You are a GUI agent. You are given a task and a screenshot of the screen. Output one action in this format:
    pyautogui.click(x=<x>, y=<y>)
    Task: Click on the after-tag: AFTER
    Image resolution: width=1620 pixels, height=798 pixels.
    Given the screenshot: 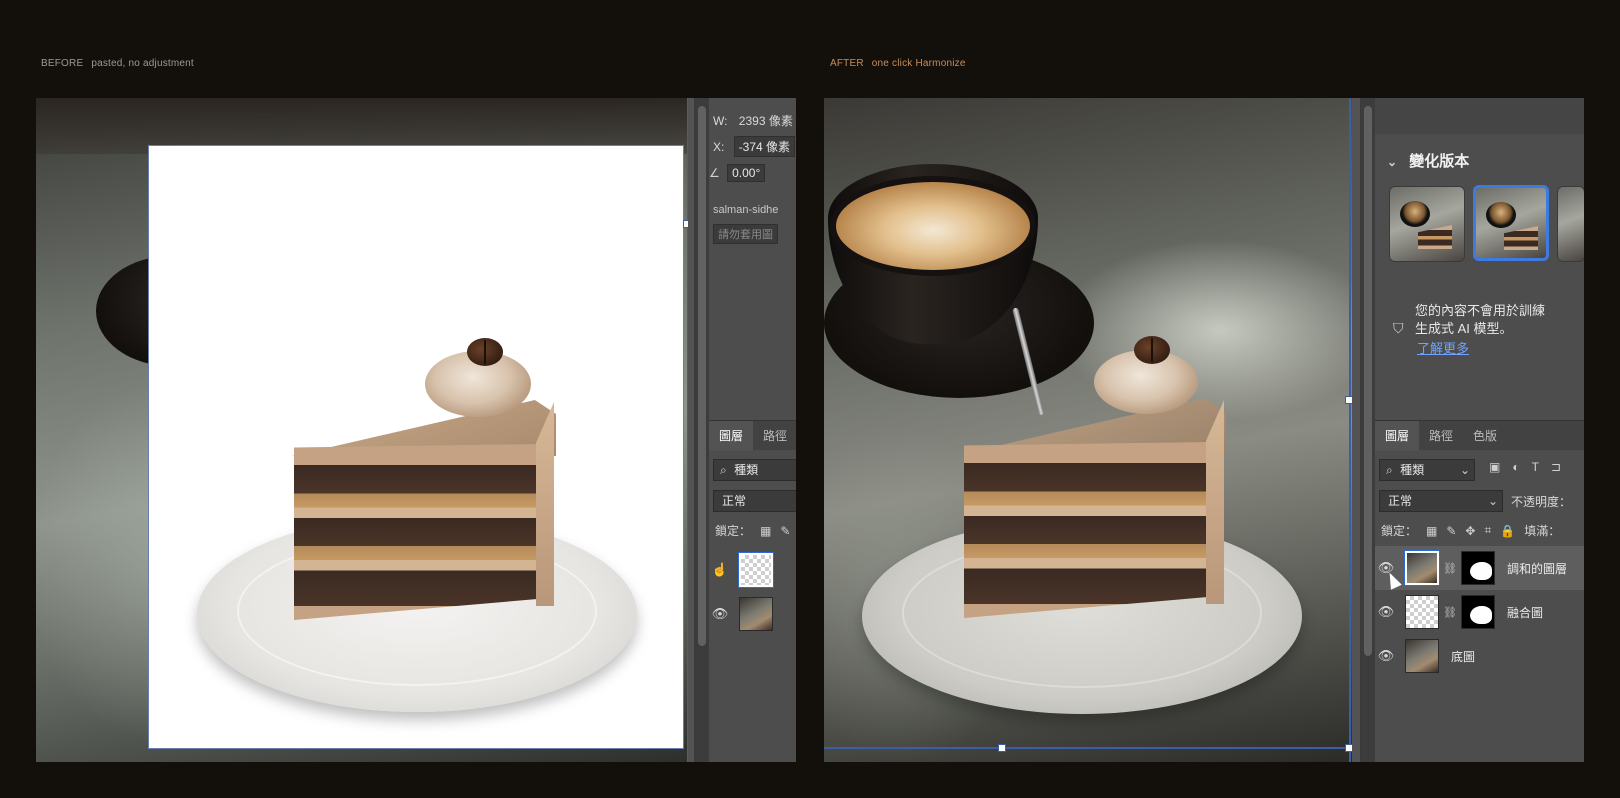 What is the action you would take?
    pyautogui.click(x=847, y=63)
    